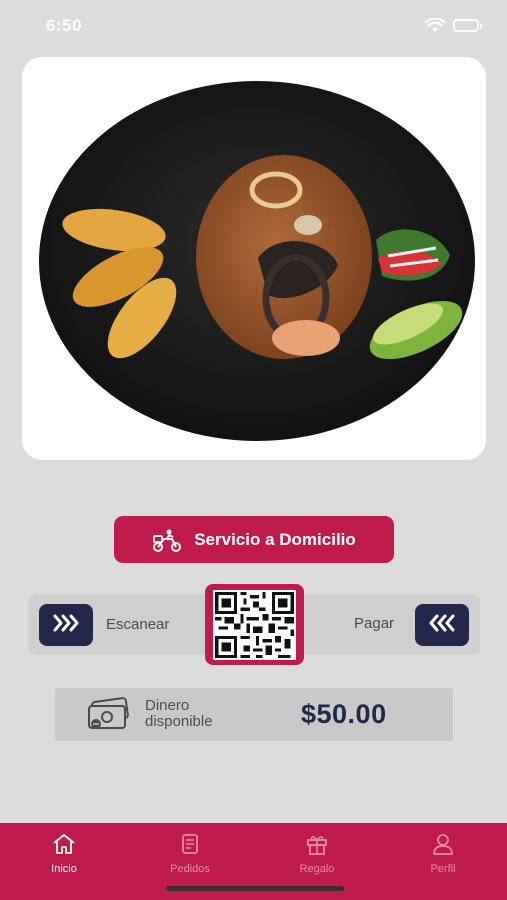  I want to click on tab-regalo-label: Regalo, so click(317, 869).